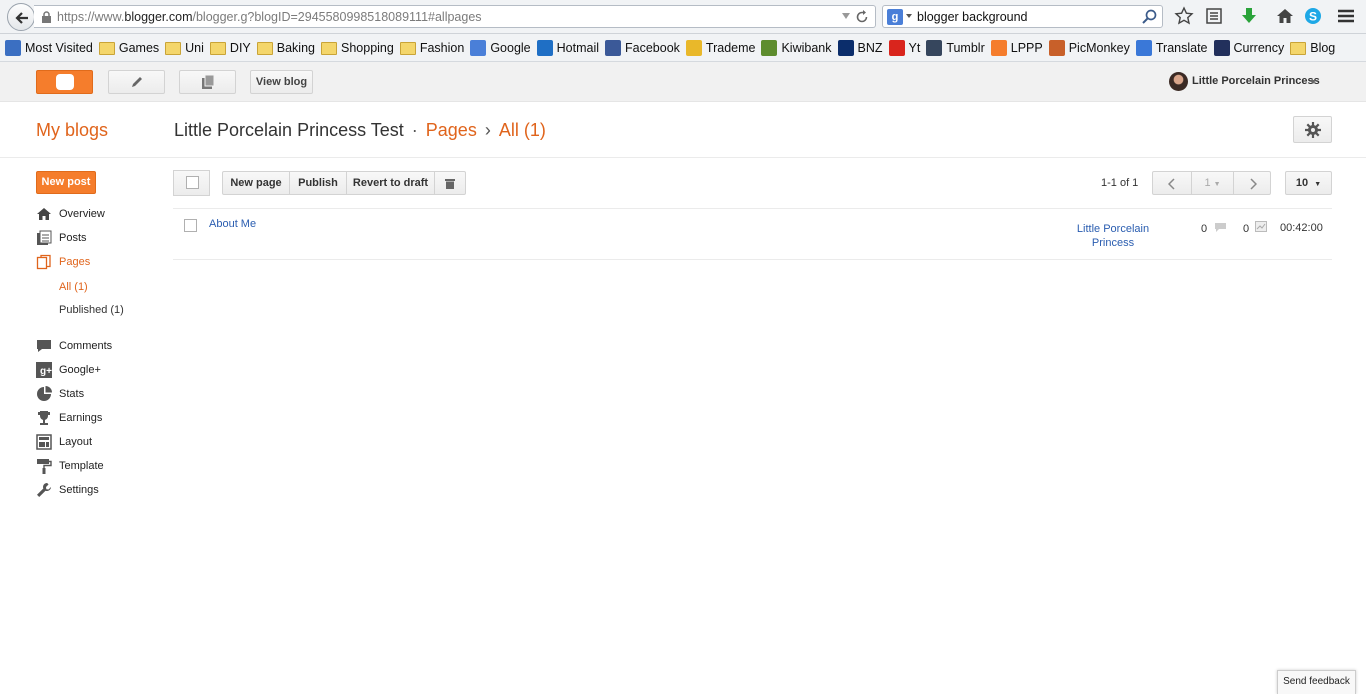 This screenshot has width=1366, height=694. I want to click on revert-to-draft-button: Revert to draft, so click(390, 183).